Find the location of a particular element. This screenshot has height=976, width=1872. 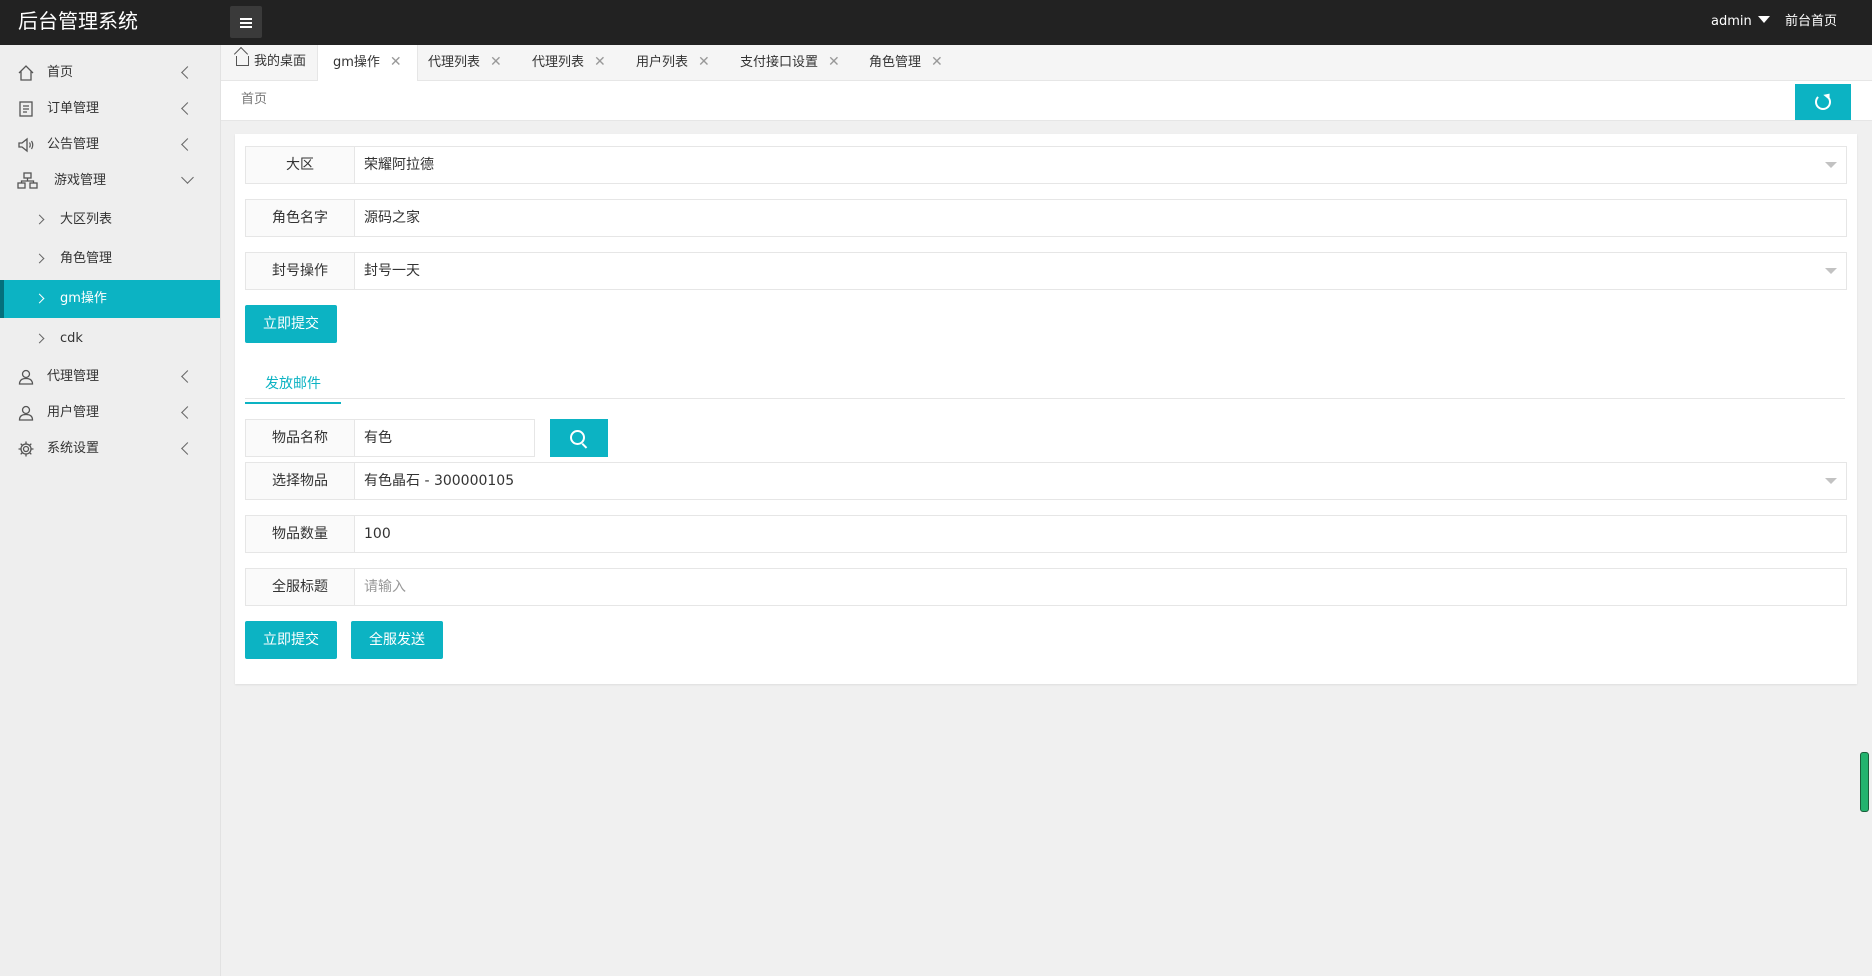

sidebar-subitem-regions: 大区列表 is located at coordinates (110, 220).